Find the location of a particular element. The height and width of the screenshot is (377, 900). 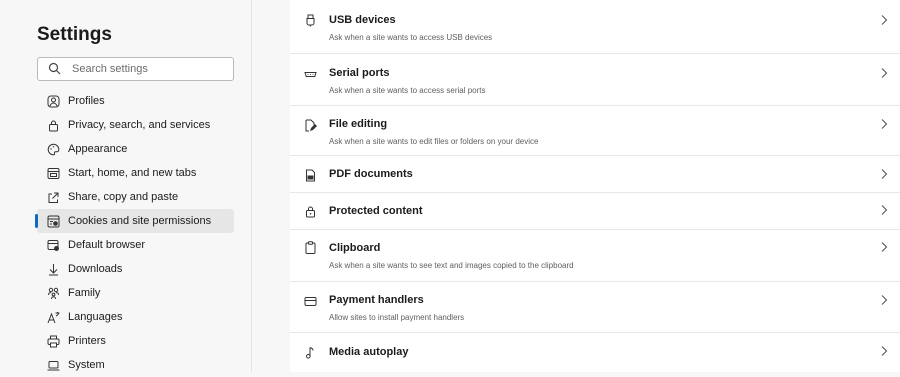

sidebar-item-label: Share, copy and paste is located at coordinates (123, 197).